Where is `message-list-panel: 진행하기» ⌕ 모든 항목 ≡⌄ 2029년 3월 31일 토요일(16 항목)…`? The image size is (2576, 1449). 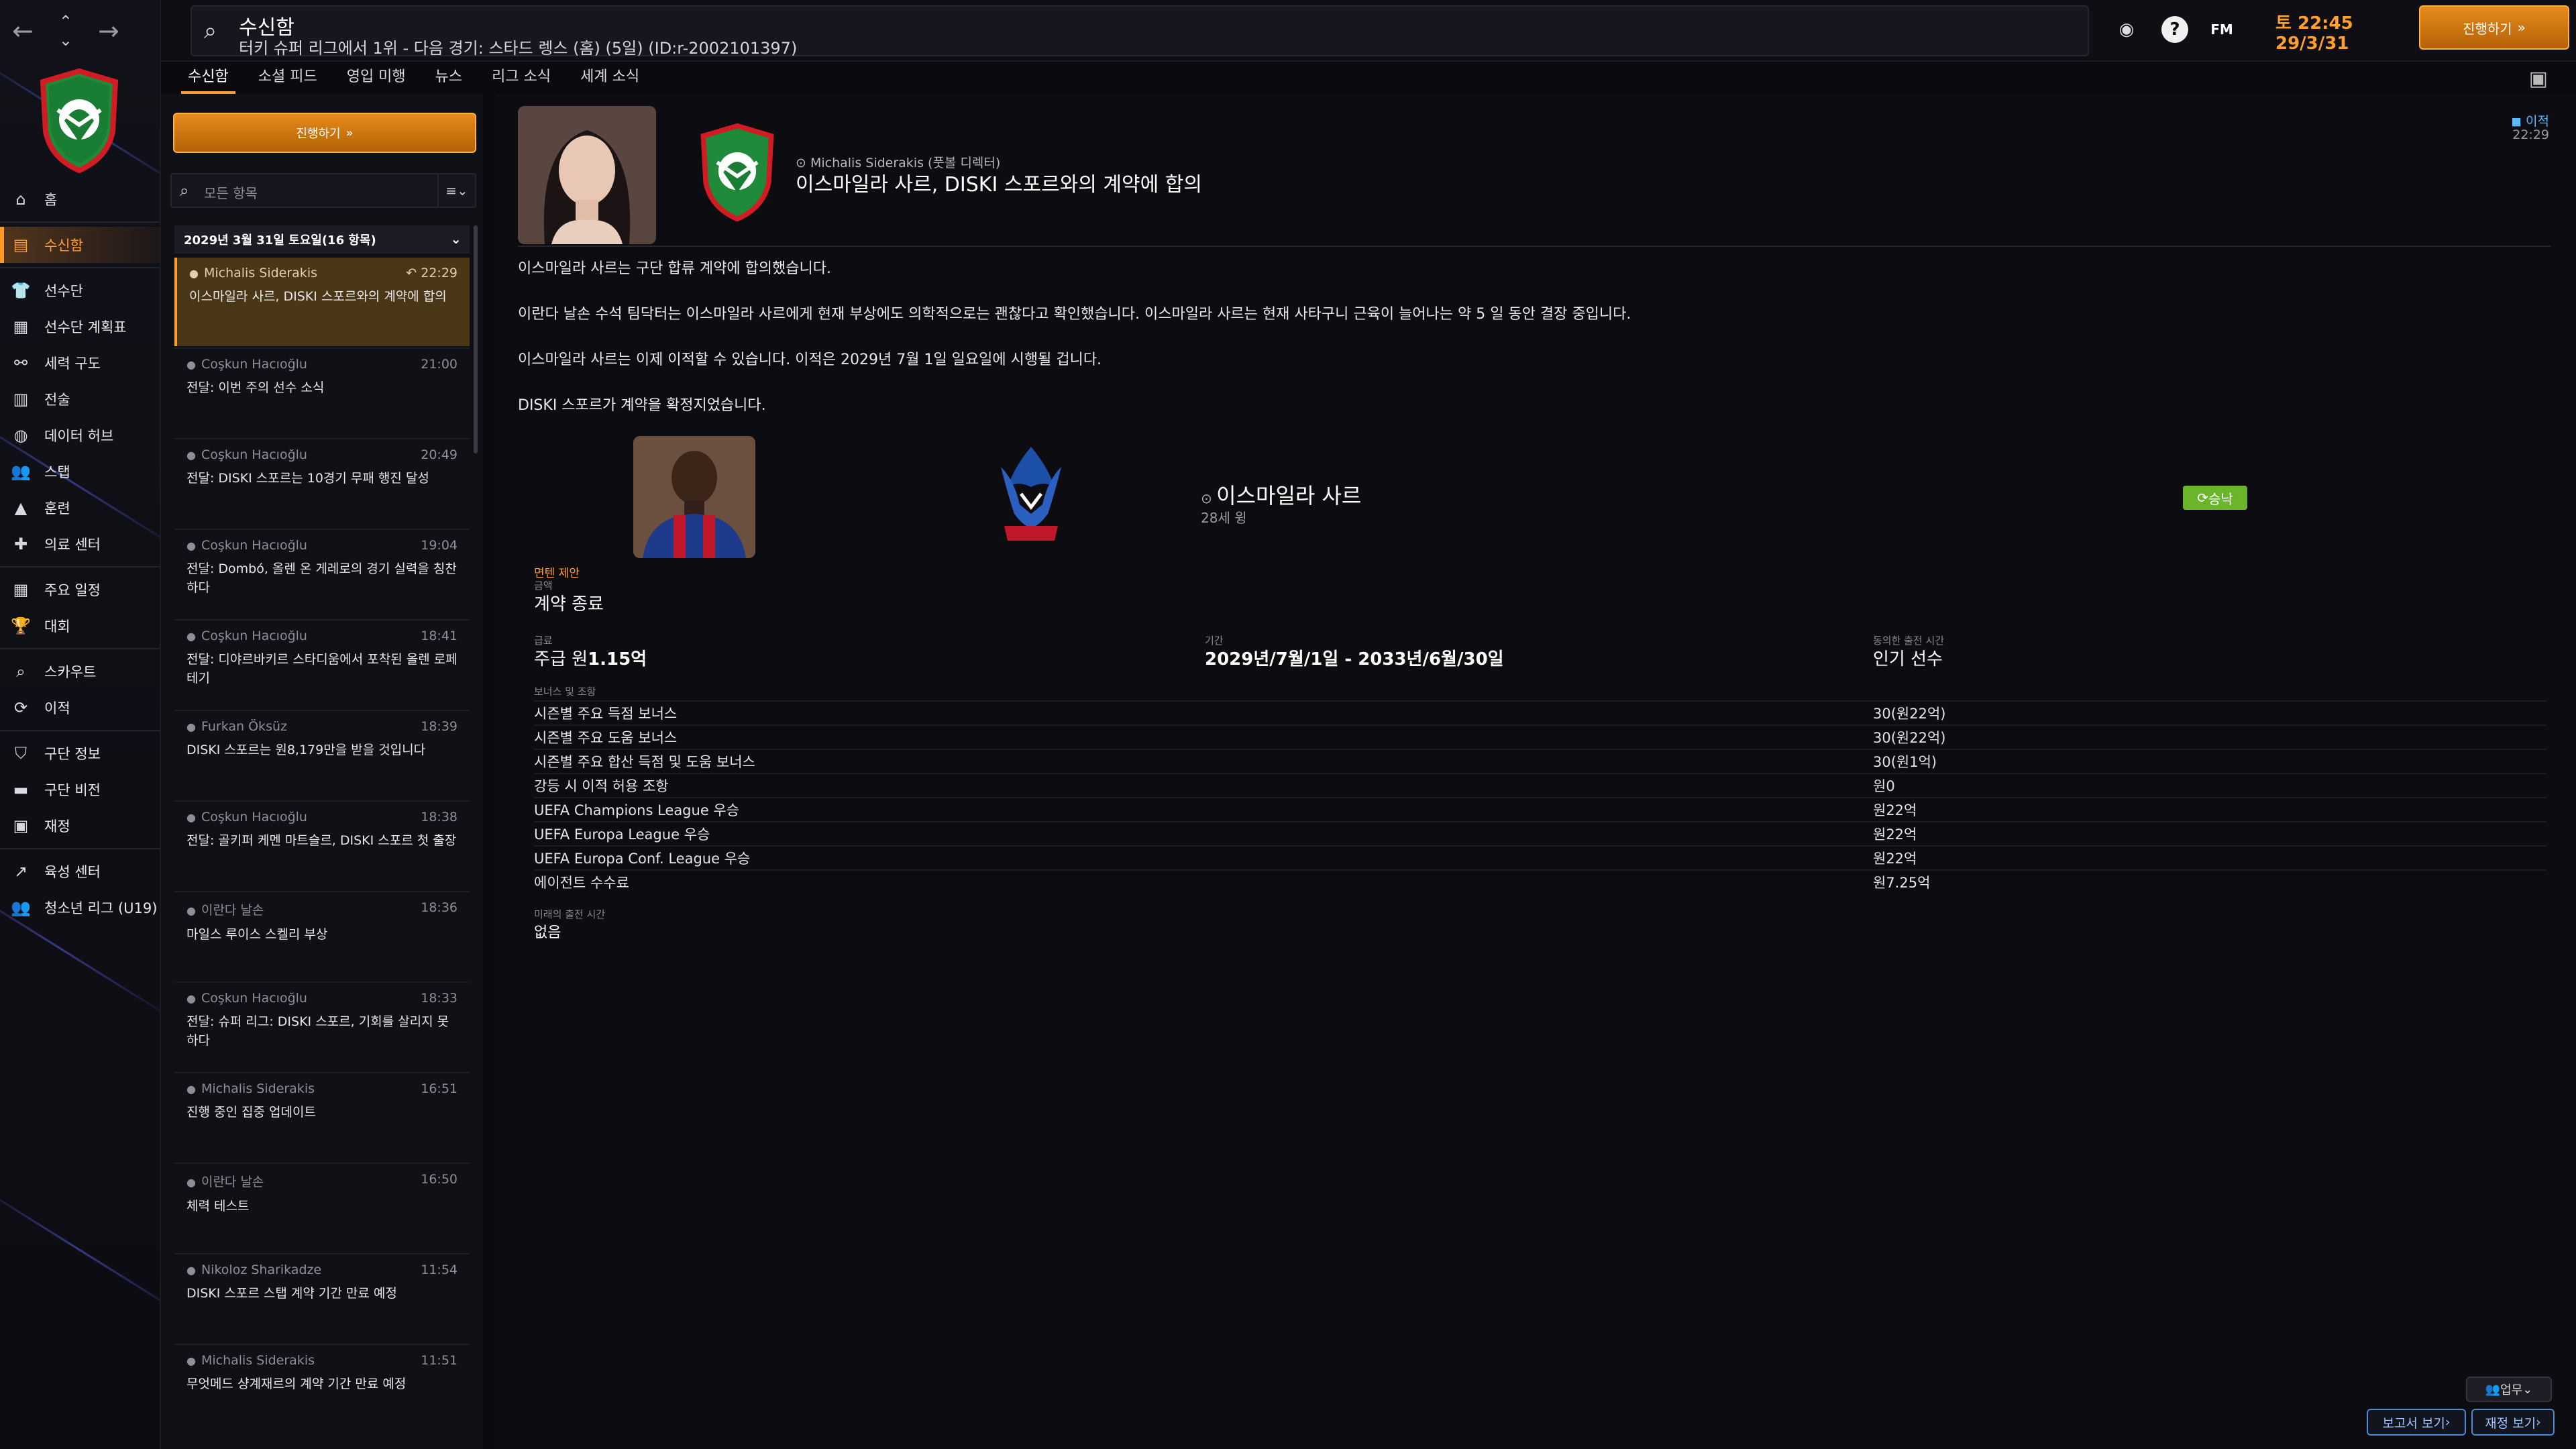
message-list-panel: 진행하기» ⌕ 모든 항목 ≡⌄ 2029년 3월 31일 토요일(16 항목)… is located at coordinates (322, 771).